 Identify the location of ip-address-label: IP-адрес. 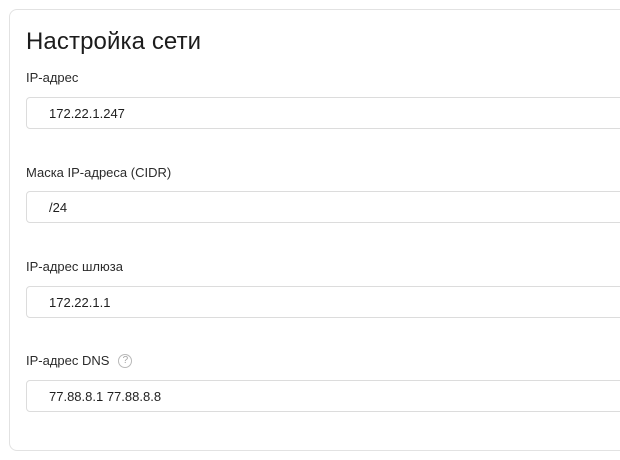
(52, 77).